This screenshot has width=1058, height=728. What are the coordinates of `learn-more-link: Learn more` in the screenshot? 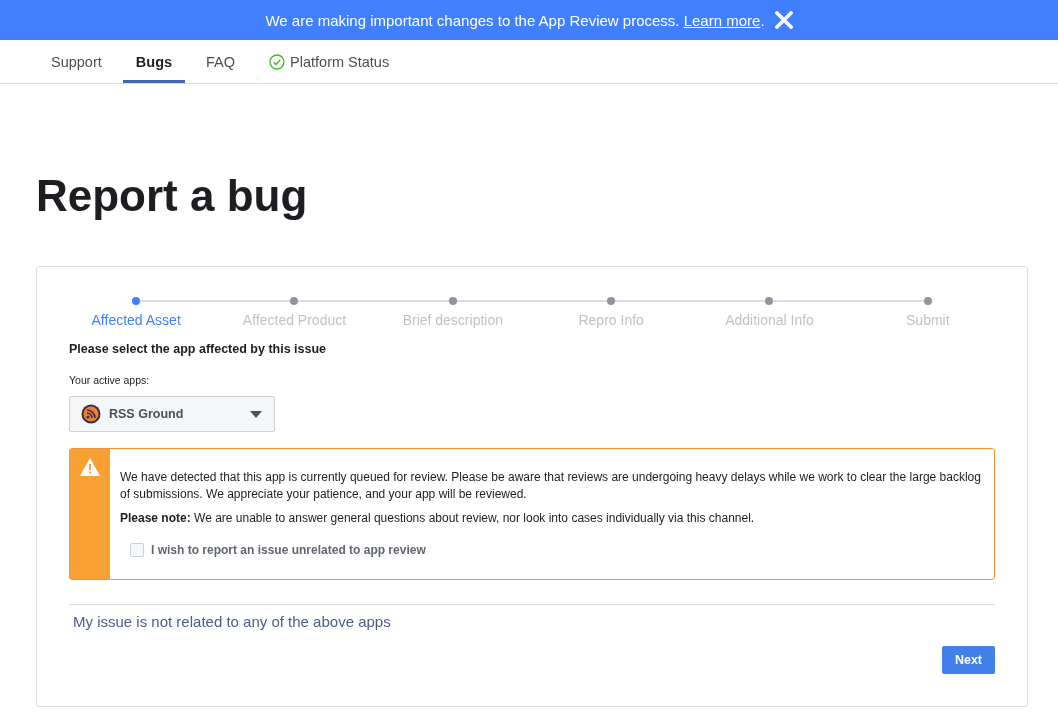 It's located at (722, 20).